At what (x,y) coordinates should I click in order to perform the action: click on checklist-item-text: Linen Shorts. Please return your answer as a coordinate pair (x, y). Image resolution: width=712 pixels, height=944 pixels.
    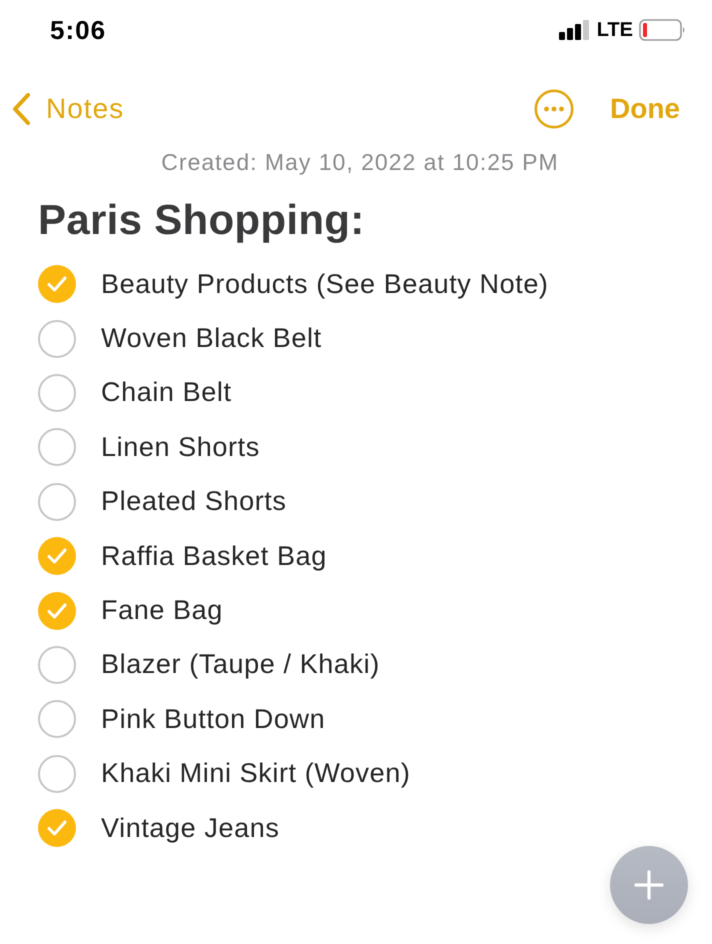
    Looking at the image, I should click on (180, 447).